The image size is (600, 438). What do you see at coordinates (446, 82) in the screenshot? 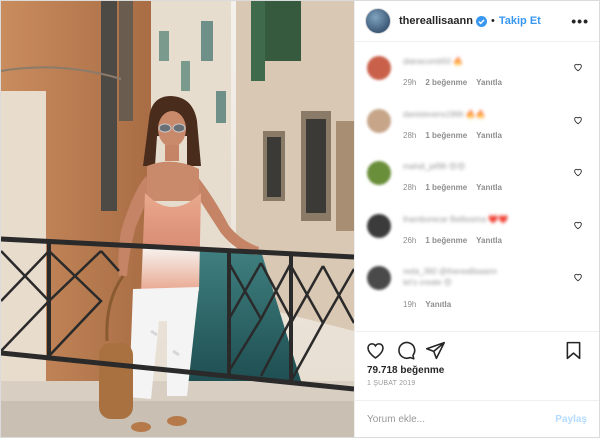
I see `comment-likes: 2 beğenme` at bounding box center [446, 82].